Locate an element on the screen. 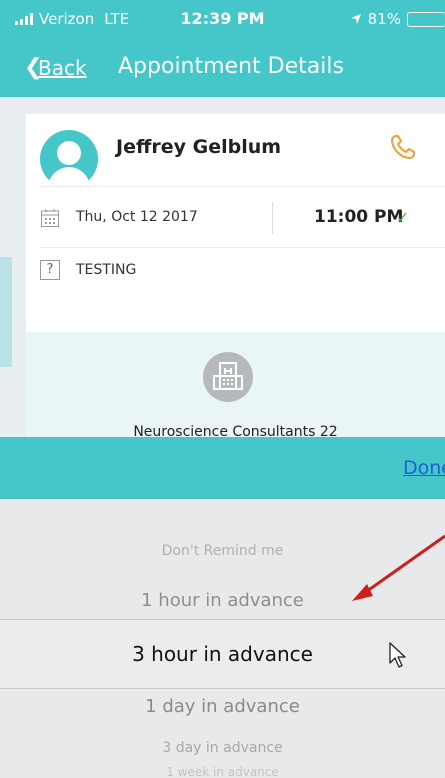 Image resolution: width=445 pixels, height=778 pixels. battery-icon is located at coordinates (426, 19).